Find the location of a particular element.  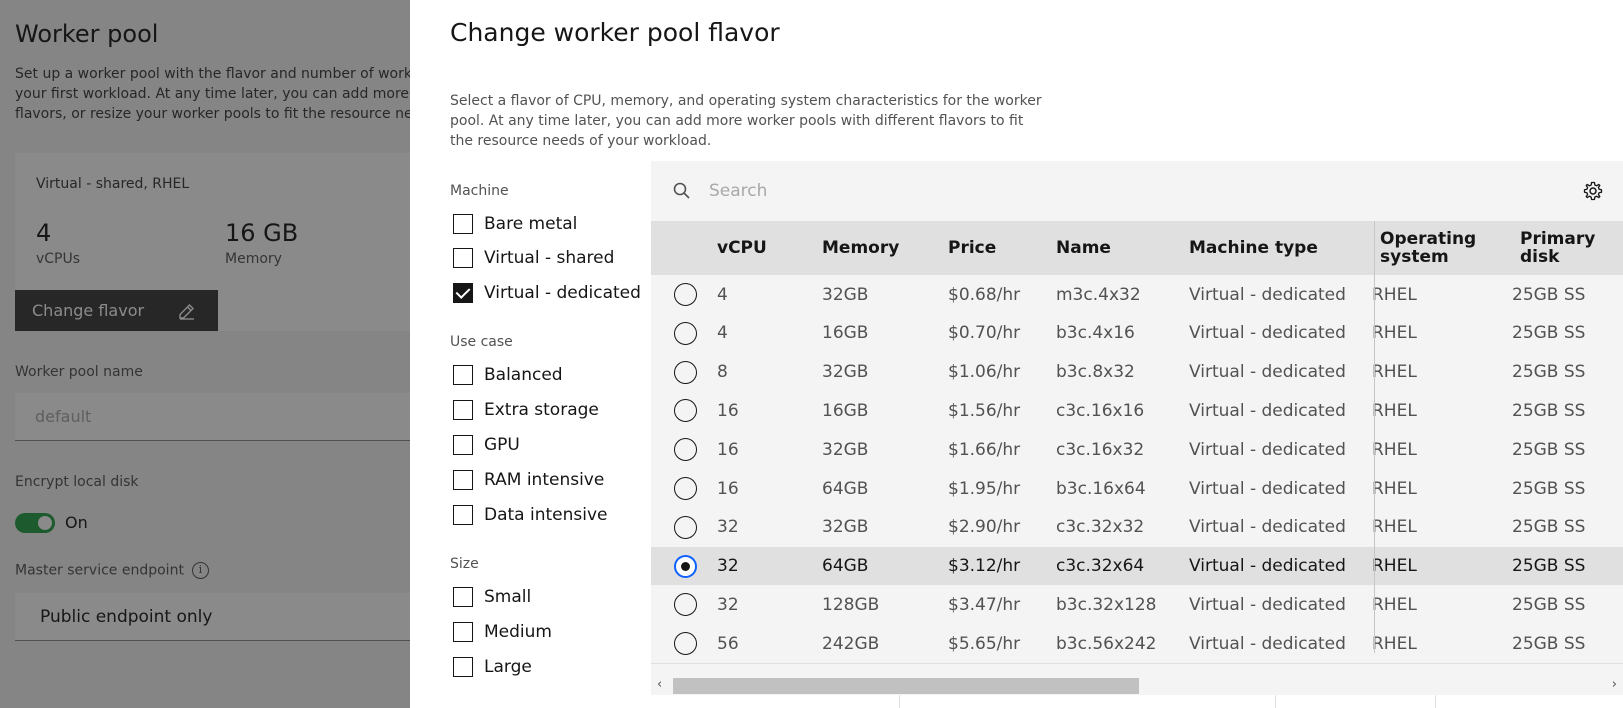

table-search-input is located at coordinates (1109, 191).